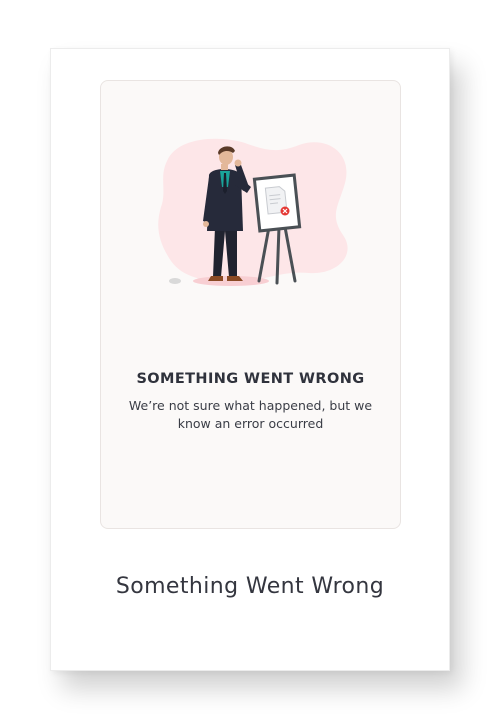 Image resolution: width=500 pixels, height=720 pixels. Describe the element at coordinates (250, 379) in the screenshot. I see `error-heading: SOMETHING WENT WRONG` at that location.